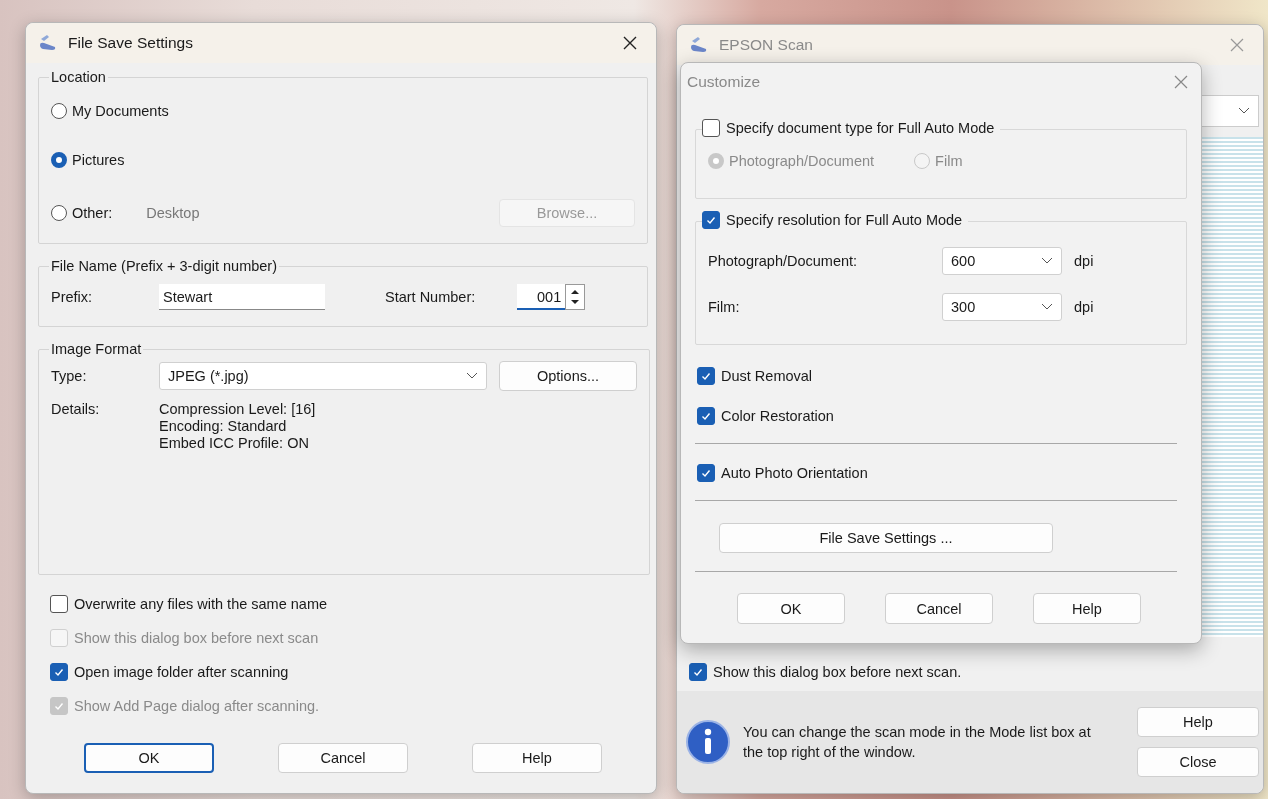 The height and width of the screenshot is (799, 1268). What do you see at coordinates (69, 376) in the screenshot?
I see `field-label: Type:` at bounding box center [69, 376].